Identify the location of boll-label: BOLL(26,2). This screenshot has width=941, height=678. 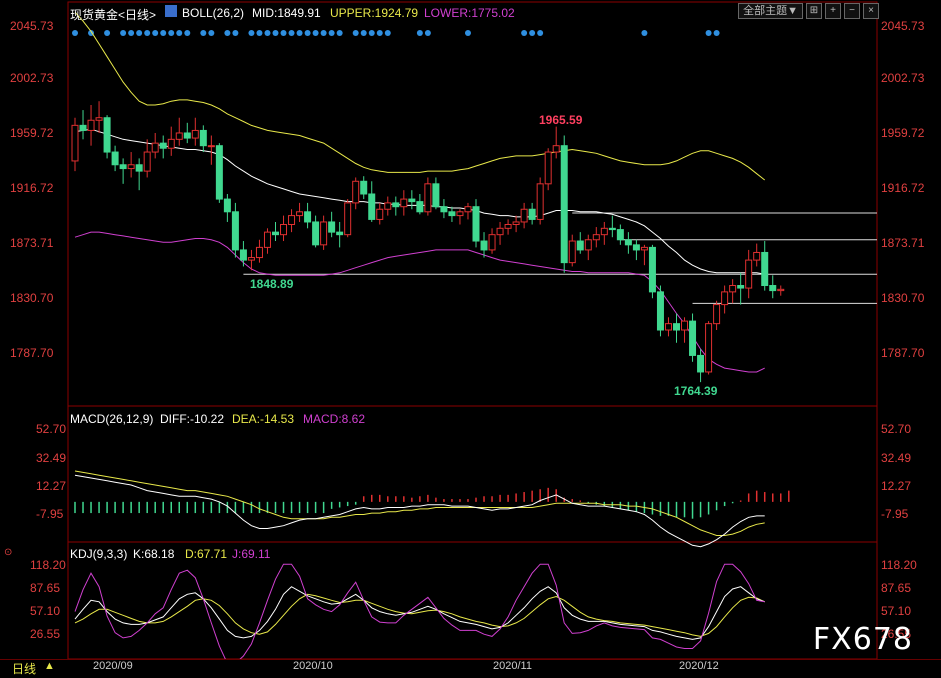
(213, 13).